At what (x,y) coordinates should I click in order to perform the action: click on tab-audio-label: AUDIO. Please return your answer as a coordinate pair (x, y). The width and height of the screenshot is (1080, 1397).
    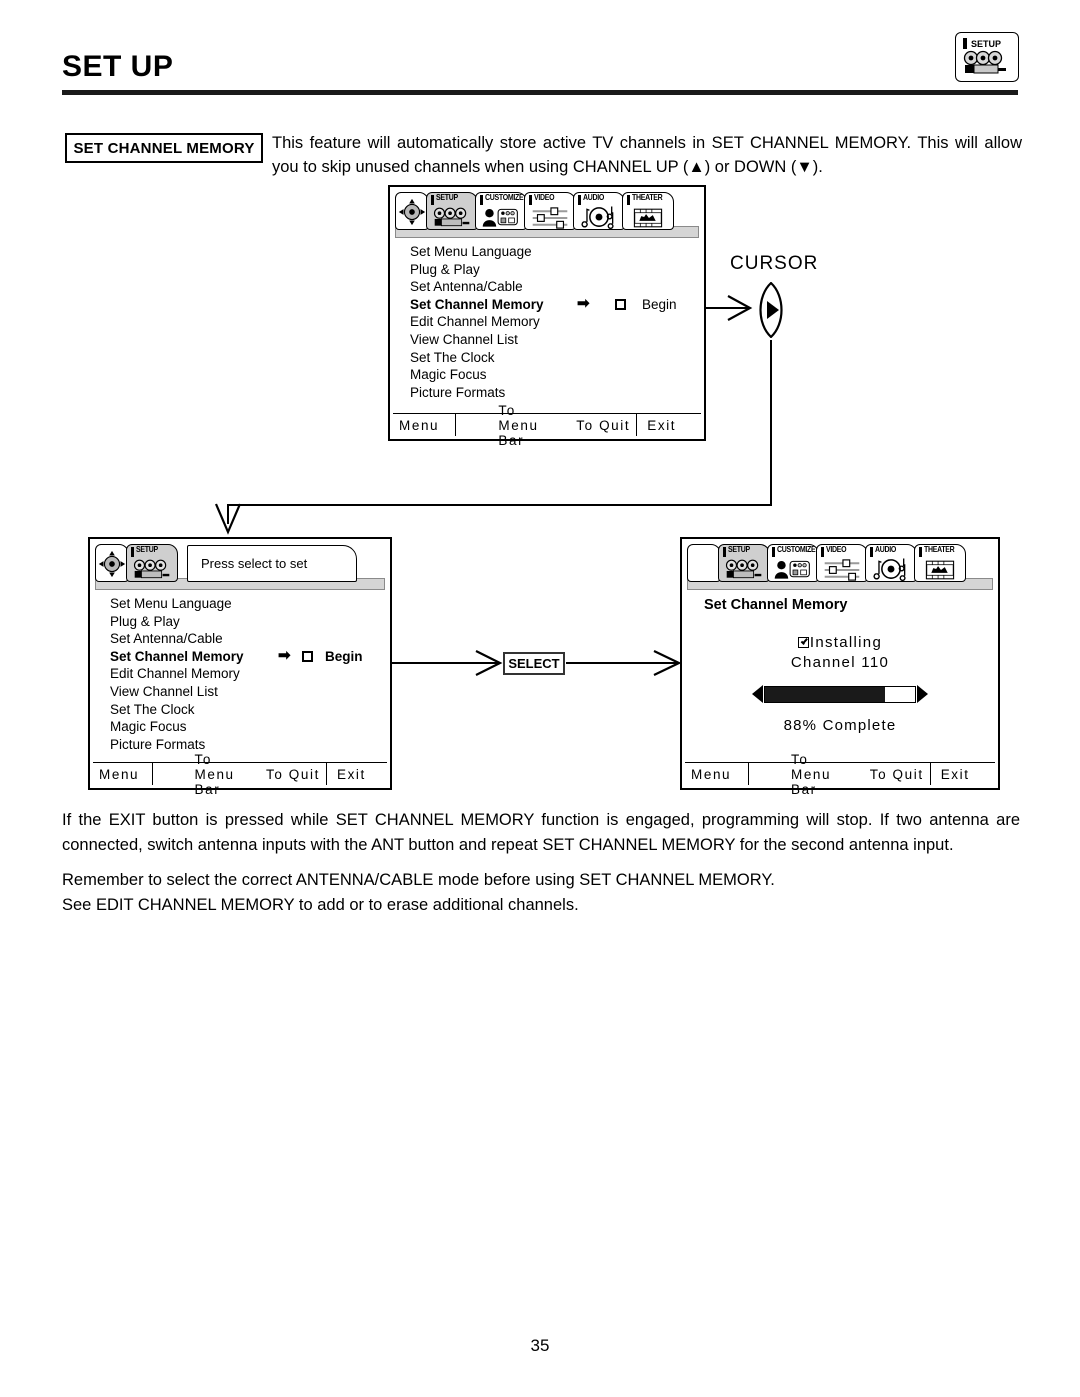
    Looking at the image, I should click on (886, 550).